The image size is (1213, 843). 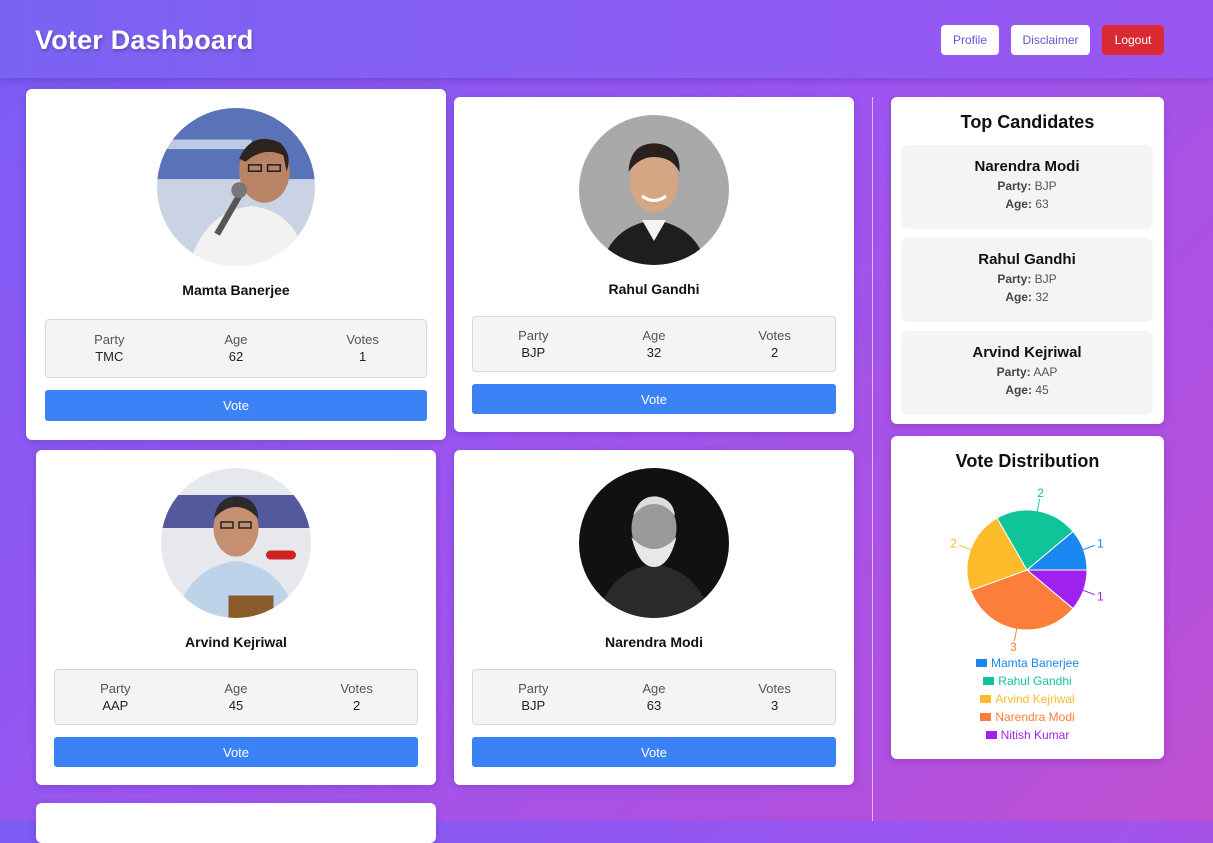 I want to click on candidate-card, so click(x=236, y=823).